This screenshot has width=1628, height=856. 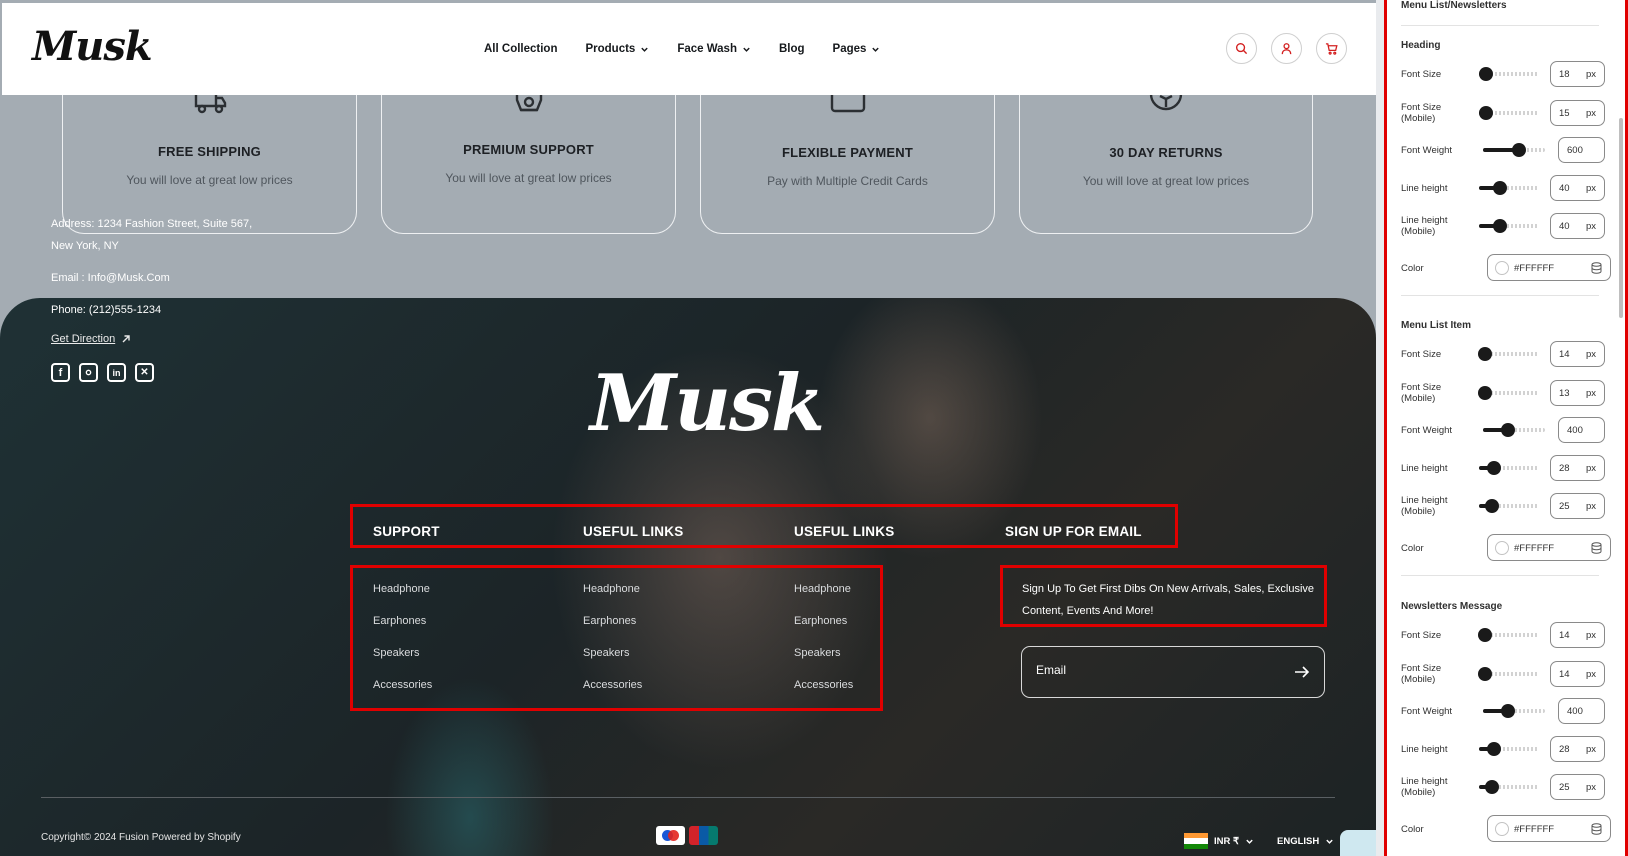 What do you see at coordinates (92, 46) in the screenshot?
I see `brand-logo: Musk` at bounding box center [92, 46].